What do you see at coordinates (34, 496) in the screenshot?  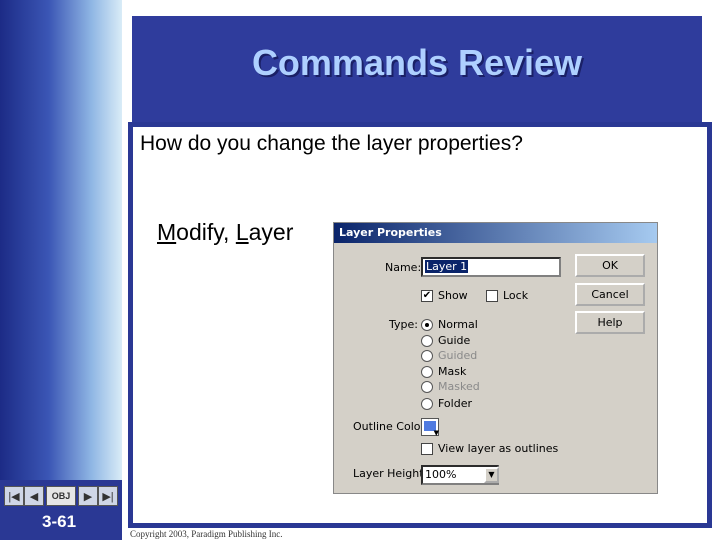 I see `prev-slide-icon: ◀` at bounding box center [34, 496].